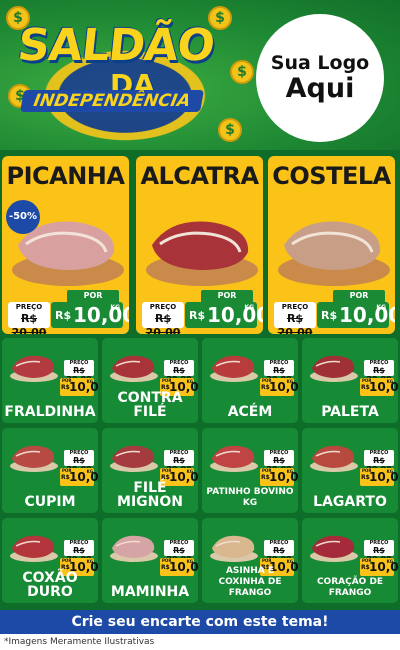 The height and width of the screenshot is (650, 400). I want to click on product-card-small: PREÇO R$ 20,00 POR R$ 10,00 KG LAGARTO, so click(350, 470).